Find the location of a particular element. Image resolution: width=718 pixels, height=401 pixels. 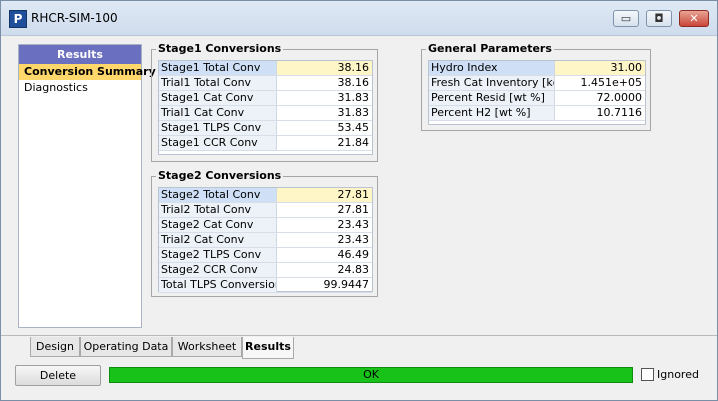

row-value: 72.0000 is located at coordinates (600, 98).